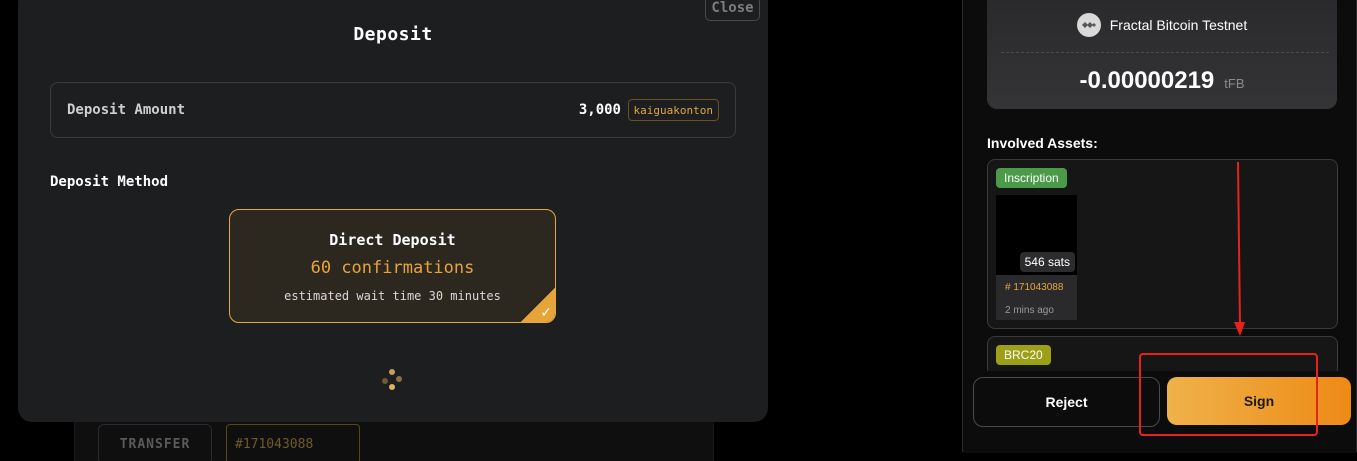 The image size is (1357, 461). I want to click on method-confirmations: 60 confirmations, so click(392, 268).